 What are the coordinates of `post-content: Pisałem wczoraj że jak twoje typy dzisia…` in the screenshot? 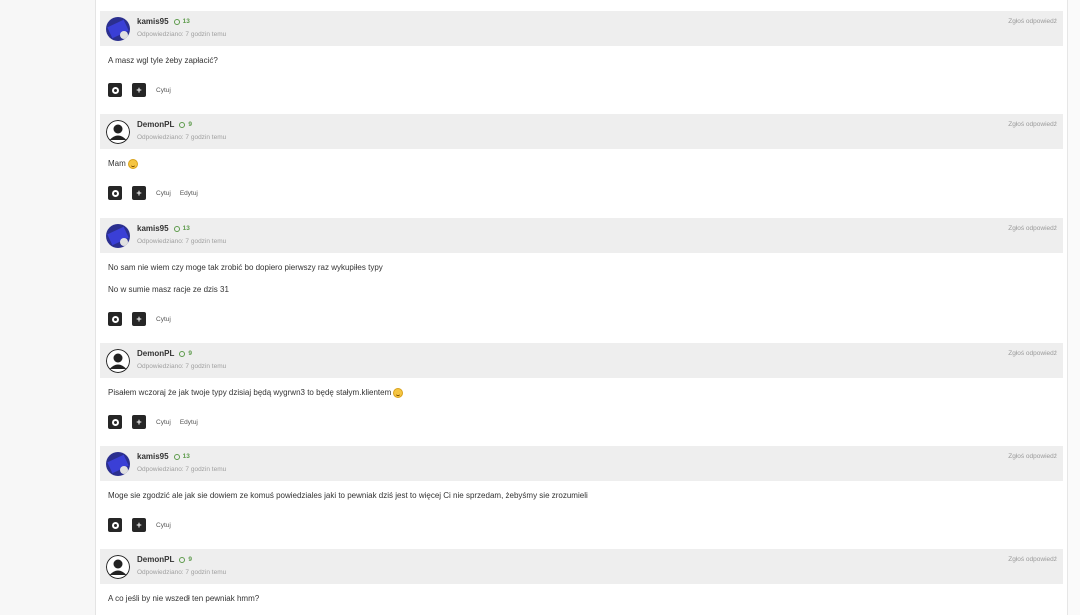 It's located at (581, 412).